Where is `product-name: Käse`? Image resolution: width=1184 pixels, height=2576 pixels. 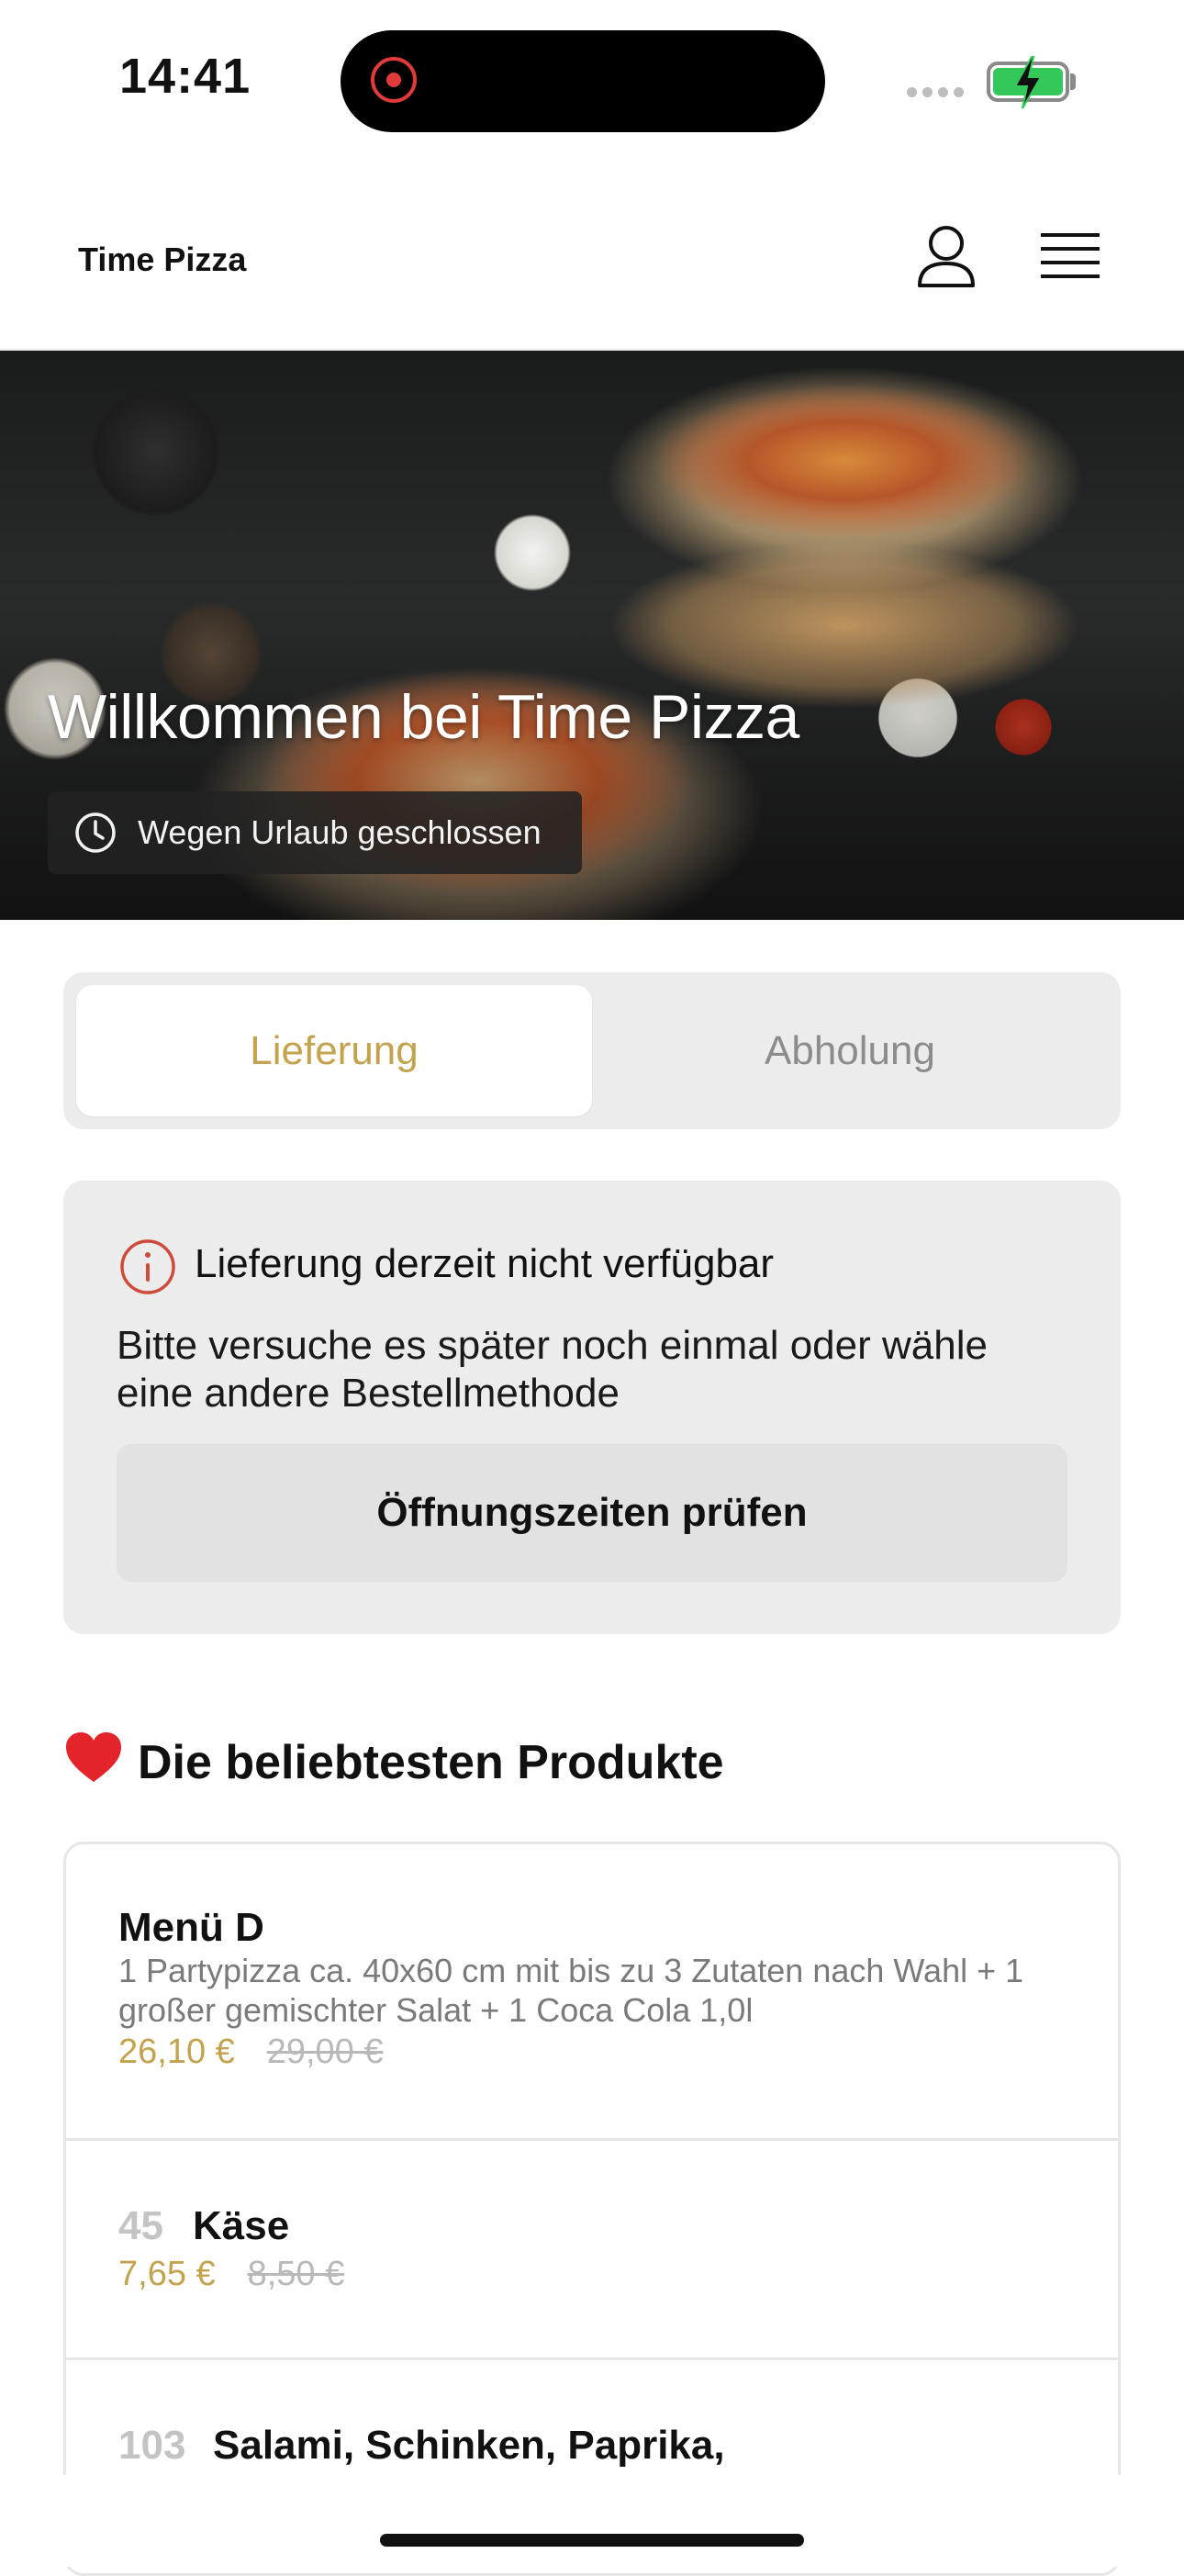 product-name: Käse is located at coordinates (241, 2226).